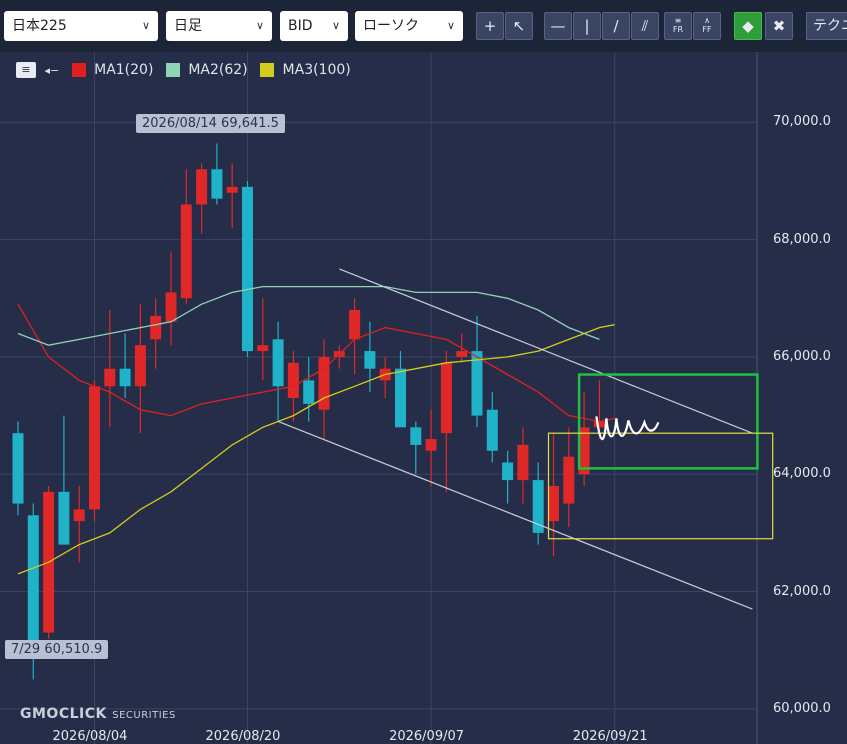 This screenshot has height=744, width=847. I want to click on low-price-tag: 7/29 60,510.9, so click(57, 649).